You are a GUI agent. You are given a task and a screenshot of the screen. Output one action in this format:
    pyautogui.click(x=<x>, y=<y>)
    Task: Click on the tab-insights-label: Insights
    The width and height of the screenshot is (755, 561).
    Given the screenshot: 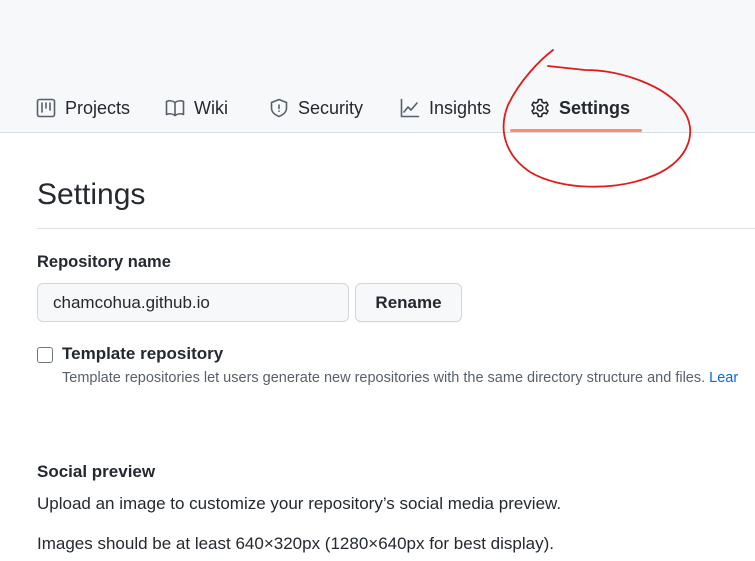 What is the action you would take?
    pyautogui.click(x=460, y=107)
    